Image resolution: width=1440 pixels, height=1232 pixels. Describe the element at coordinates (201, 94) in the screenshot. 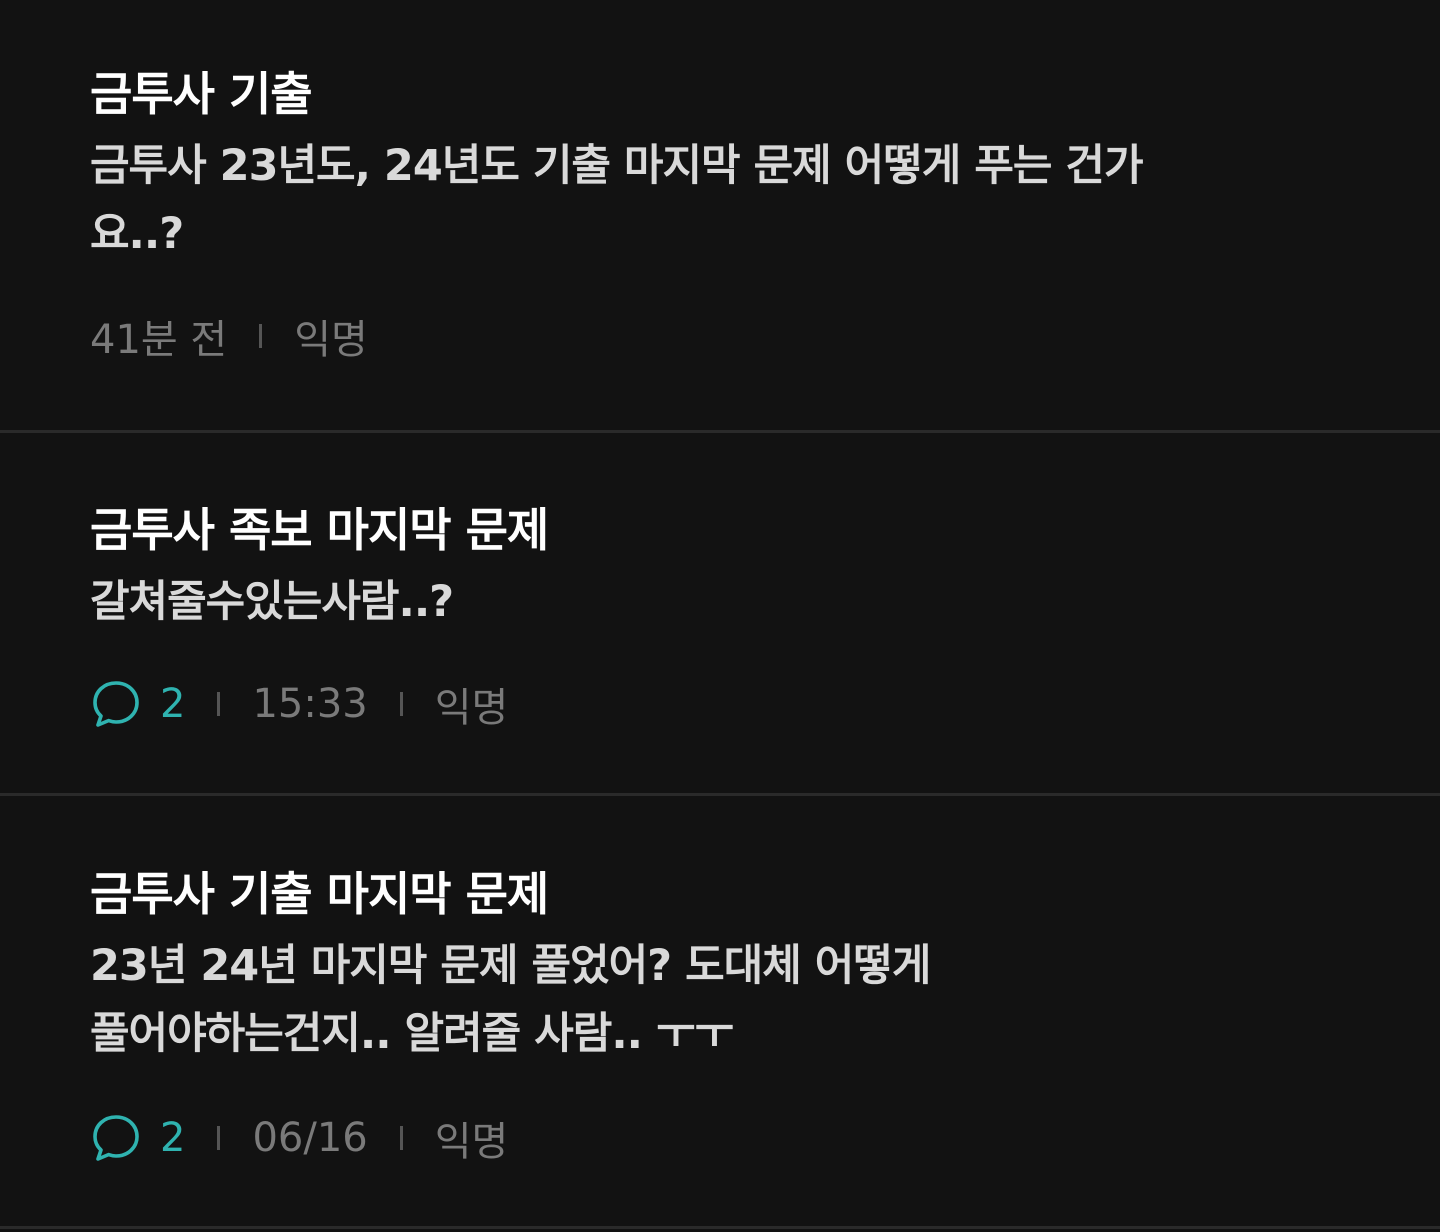

I see `post-title: 금투사 기출` at that location.